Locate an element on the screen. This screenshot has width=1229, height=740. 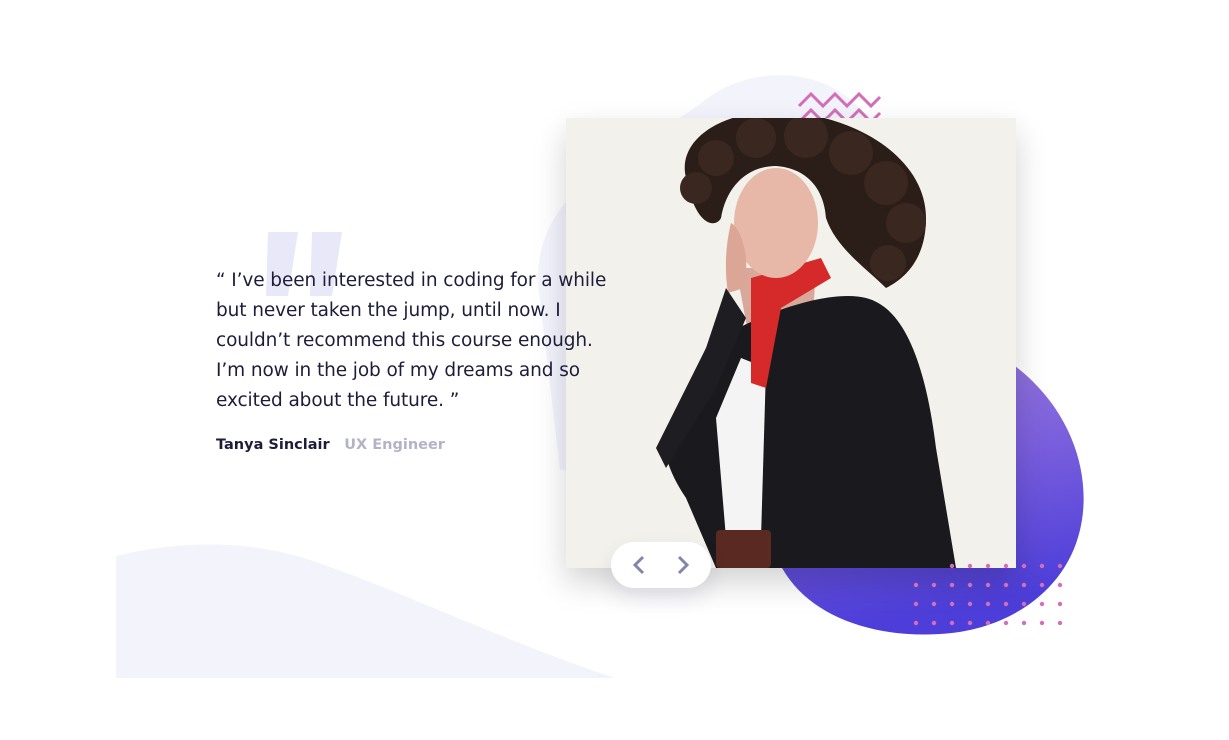
testimonial-author: Tanya Sinclair UX Engineer is located at coordinates (330, 445).